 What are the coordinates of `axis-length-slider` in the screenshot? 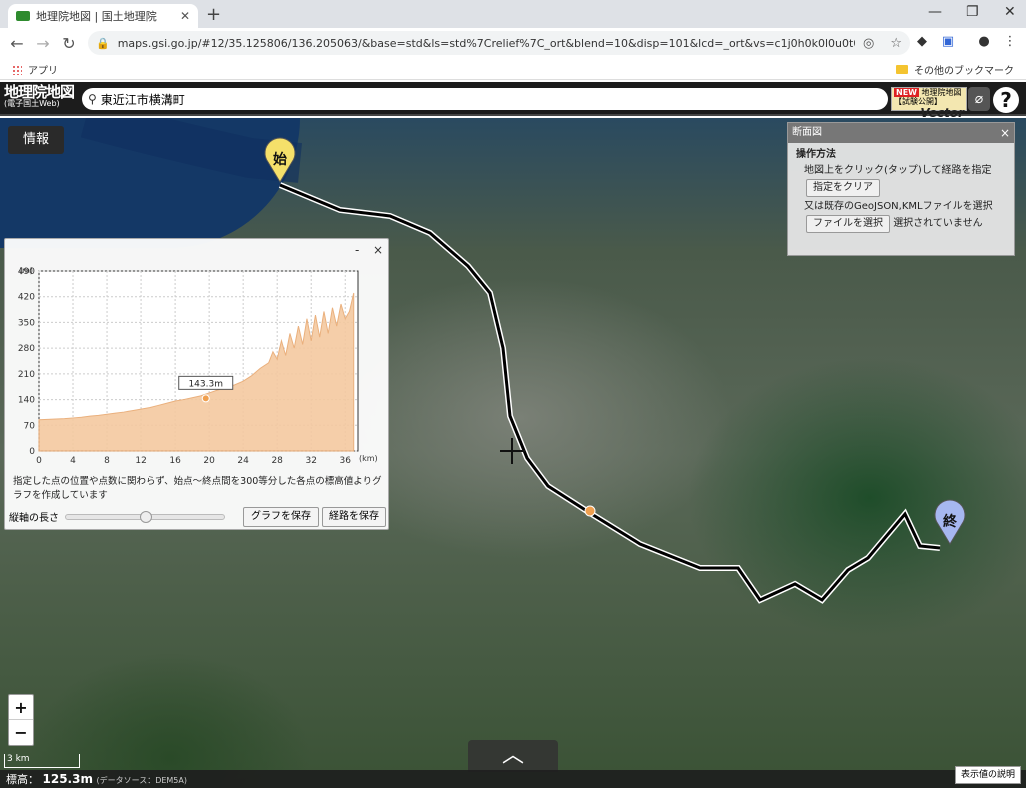 It's located at (145, 516).